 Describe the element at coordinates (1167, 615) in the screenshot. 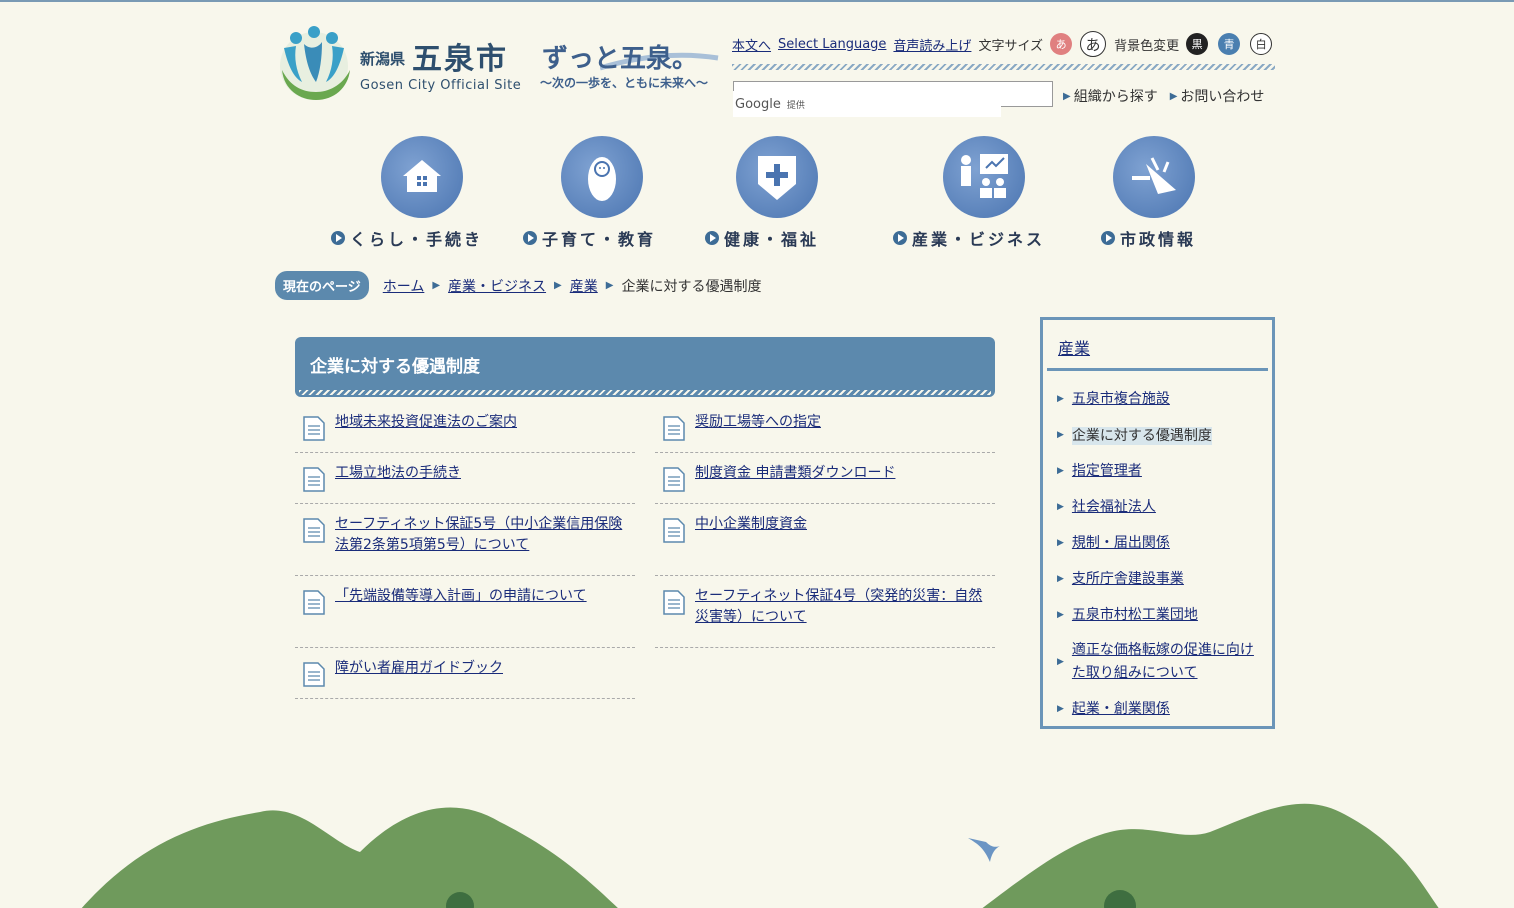

I see `sidebar-item-link: 五泉市村松工業団地` at that location.